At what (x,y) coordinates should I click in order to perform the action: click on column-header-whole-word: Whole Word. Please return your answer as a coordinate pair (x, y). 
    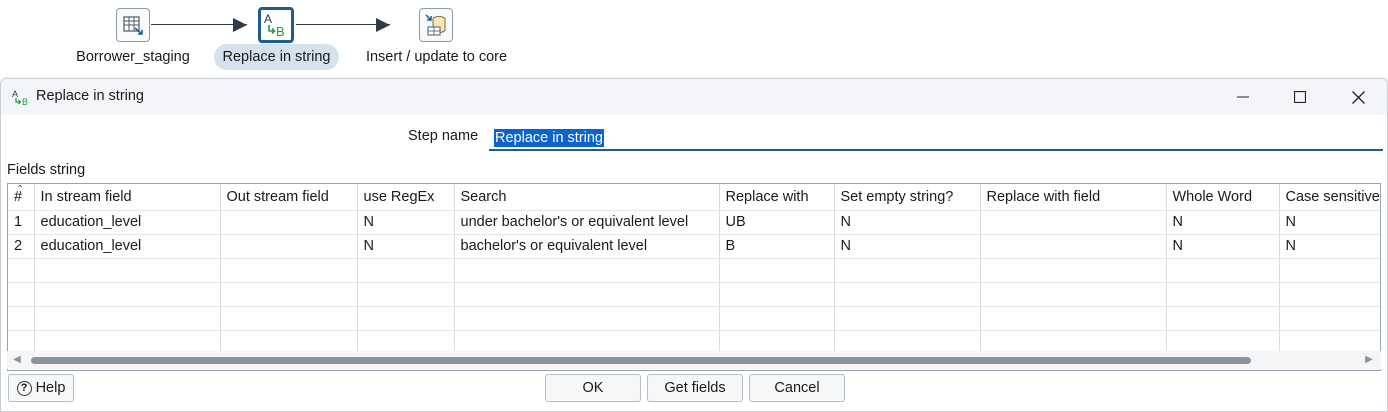
    Looking at the image, I should click on (1223, 197).